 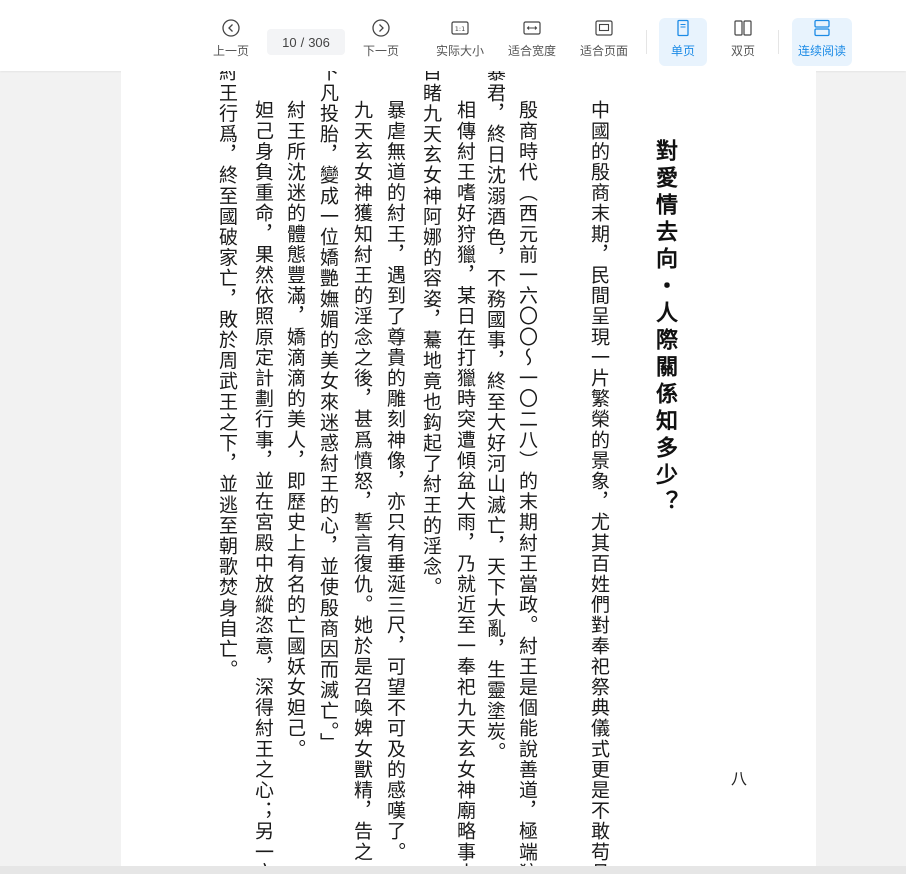 I want to click on horizontal-scrollbar, so click(x=453, y=870).